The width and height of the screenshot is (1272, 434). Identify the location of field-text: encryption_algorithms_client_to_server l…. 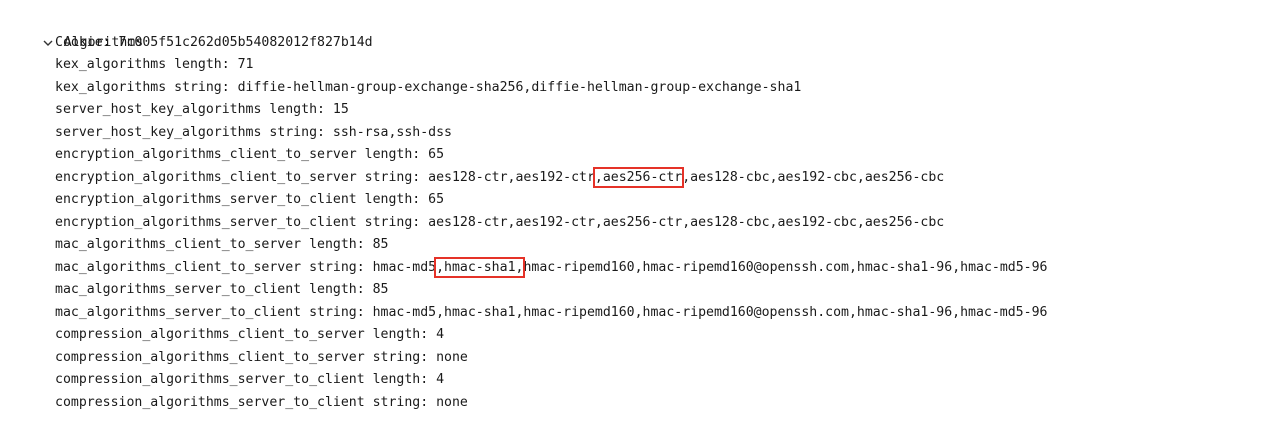
(250, 154).